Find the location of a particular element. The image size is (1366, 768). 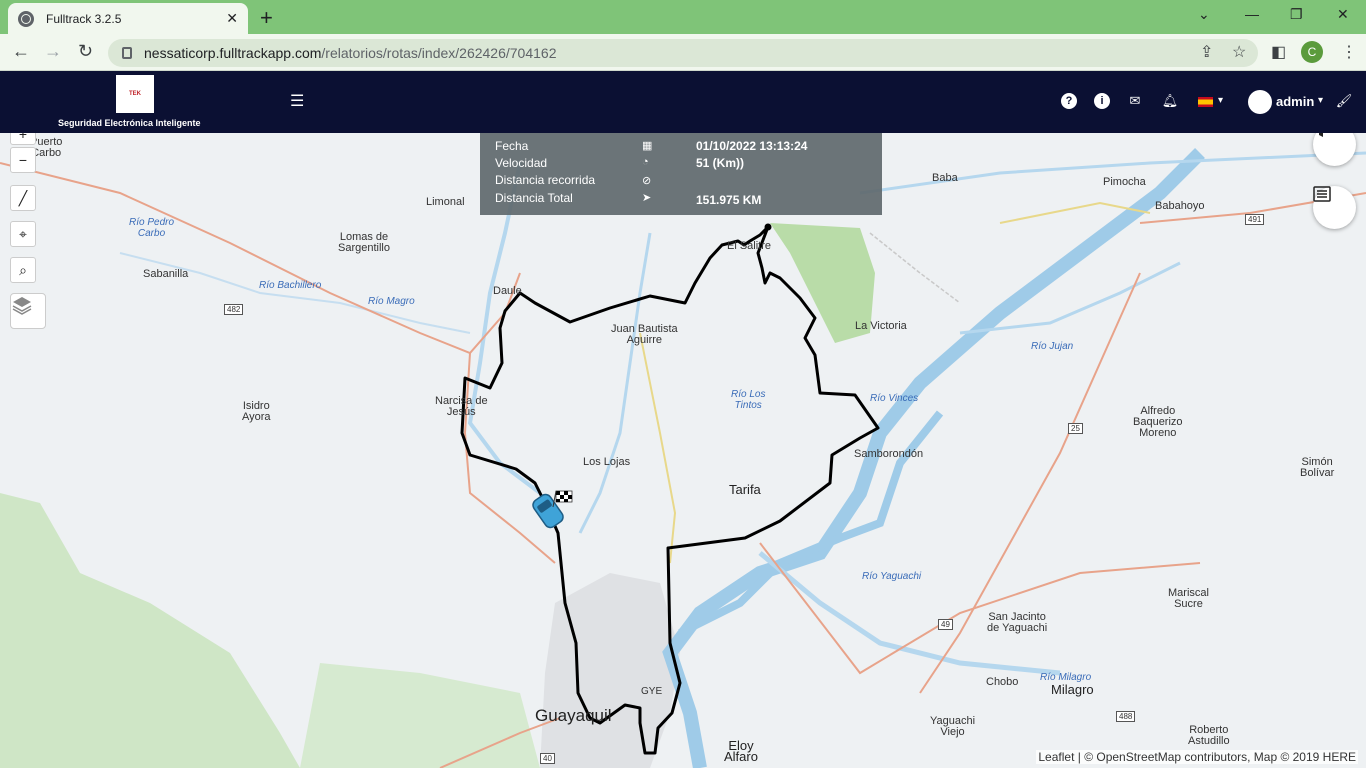

place-juan-bautista-aguirre: Juan Bautista Aguirre is located at coordinates (644, 334).